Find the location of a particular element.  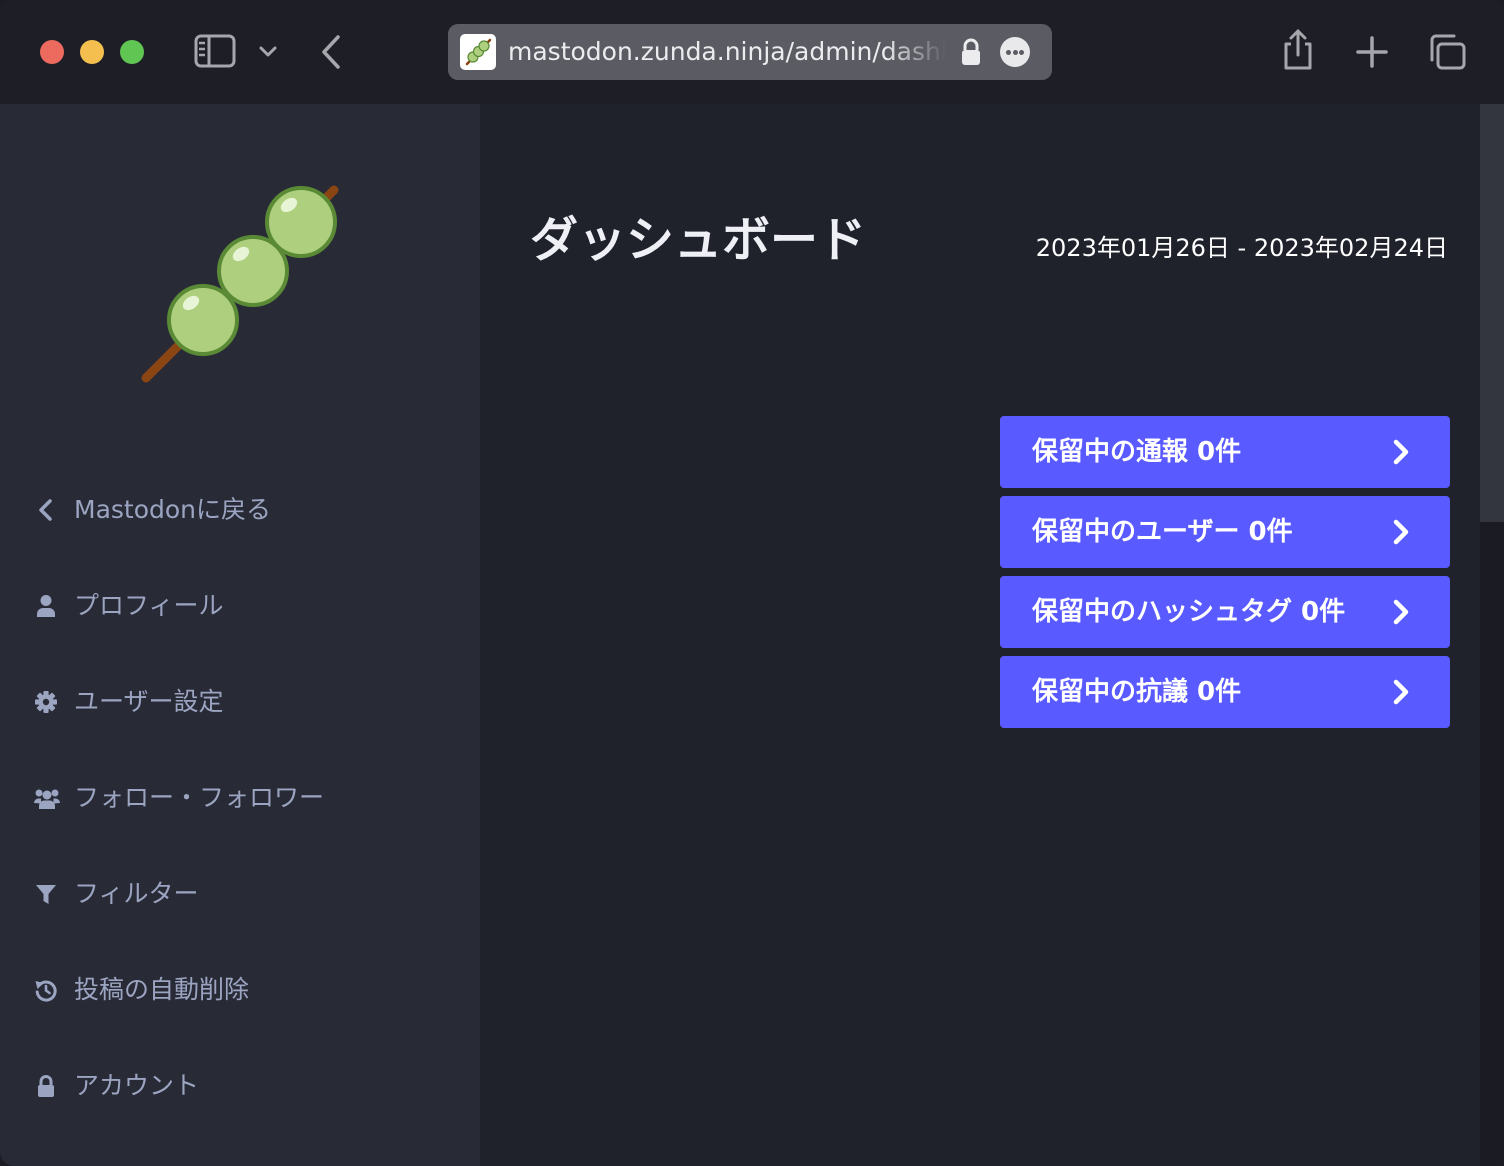

share-icon is located at coordinates (1298, 50).